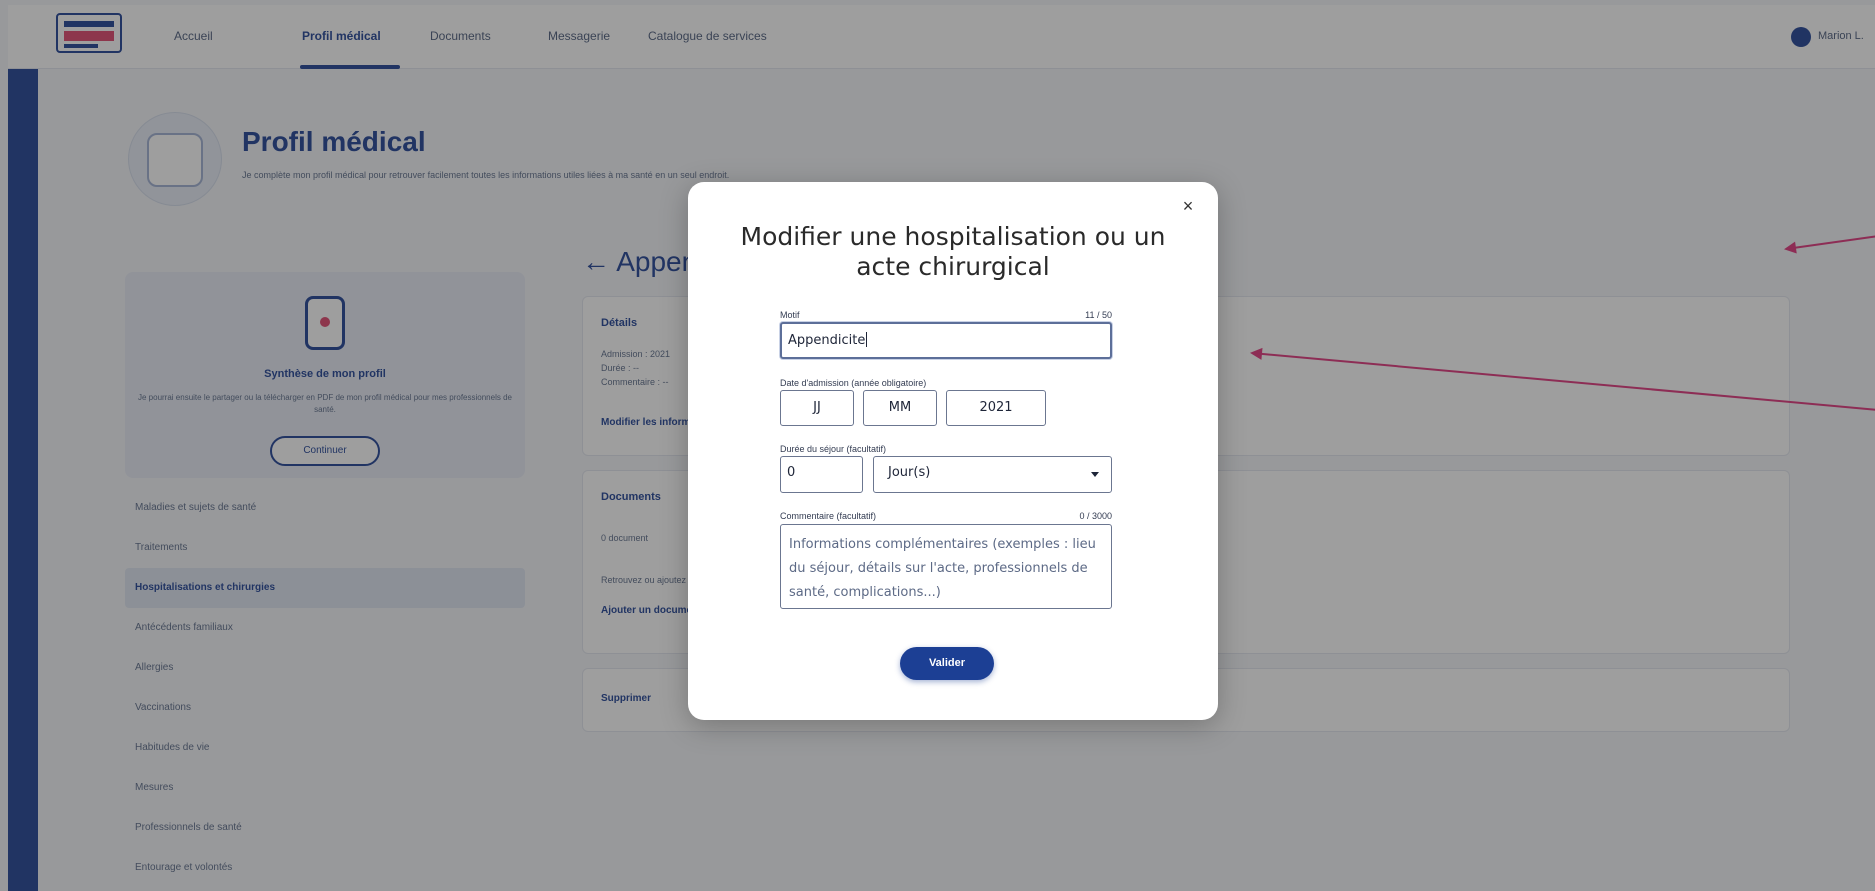 The width and height of the screenshot is (1875, 891). I want to click on duree-unit-value: Jour(s), so click(909, 472).